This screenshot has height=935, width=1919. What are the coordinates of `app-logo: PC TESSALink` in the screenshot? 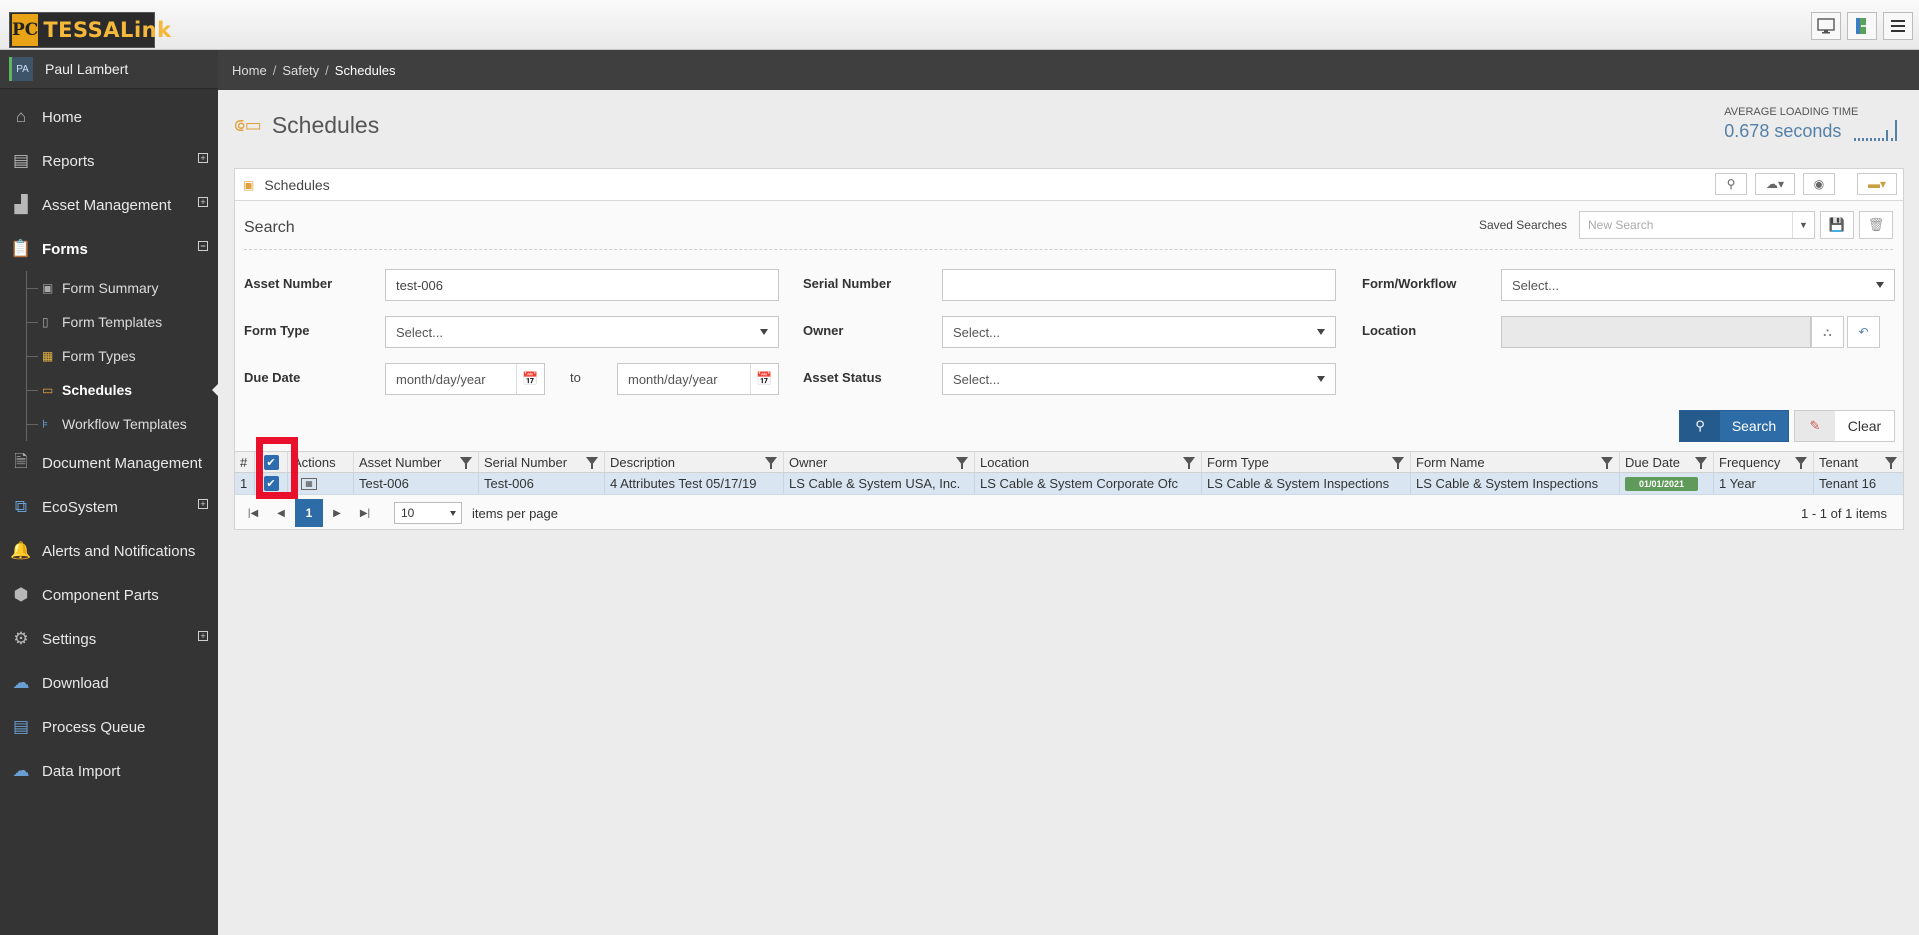 It's located at (90, 30).